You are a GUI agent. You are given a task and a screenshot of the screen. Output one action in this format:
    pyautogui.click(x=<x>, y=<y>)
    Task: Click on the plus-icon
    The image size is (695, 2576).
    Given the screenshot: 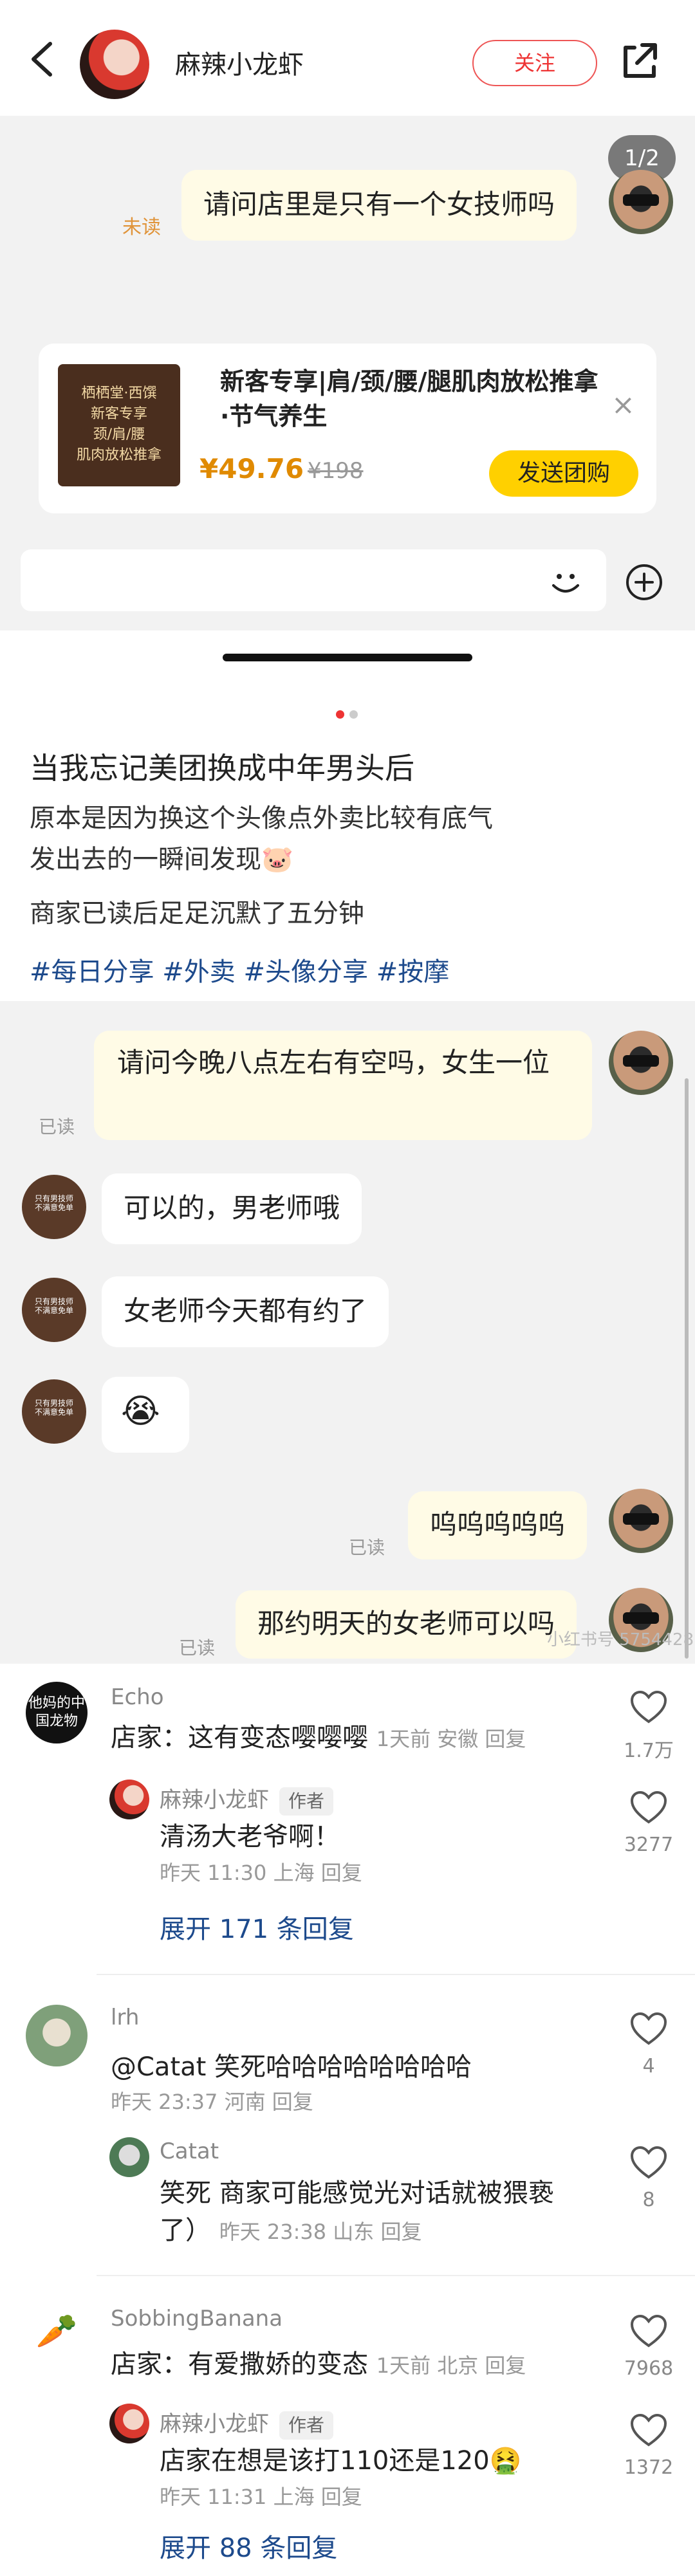 What is the action you would take?
    pyautogui.click(x=644, y=582)
    